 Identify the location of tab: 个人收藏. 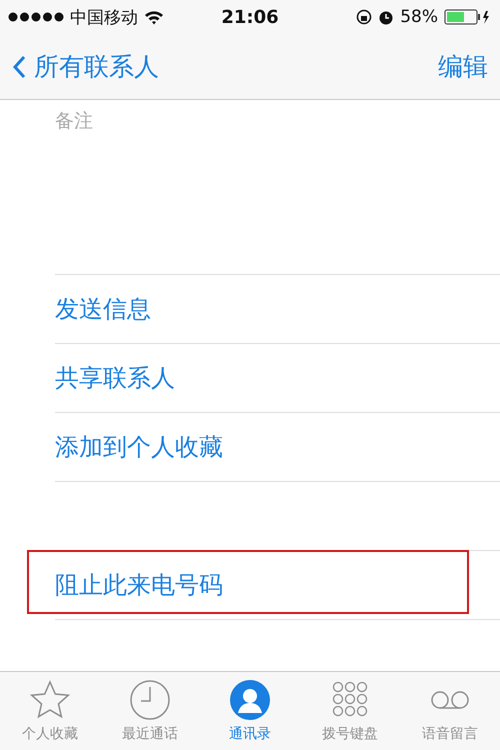
(50, 711).